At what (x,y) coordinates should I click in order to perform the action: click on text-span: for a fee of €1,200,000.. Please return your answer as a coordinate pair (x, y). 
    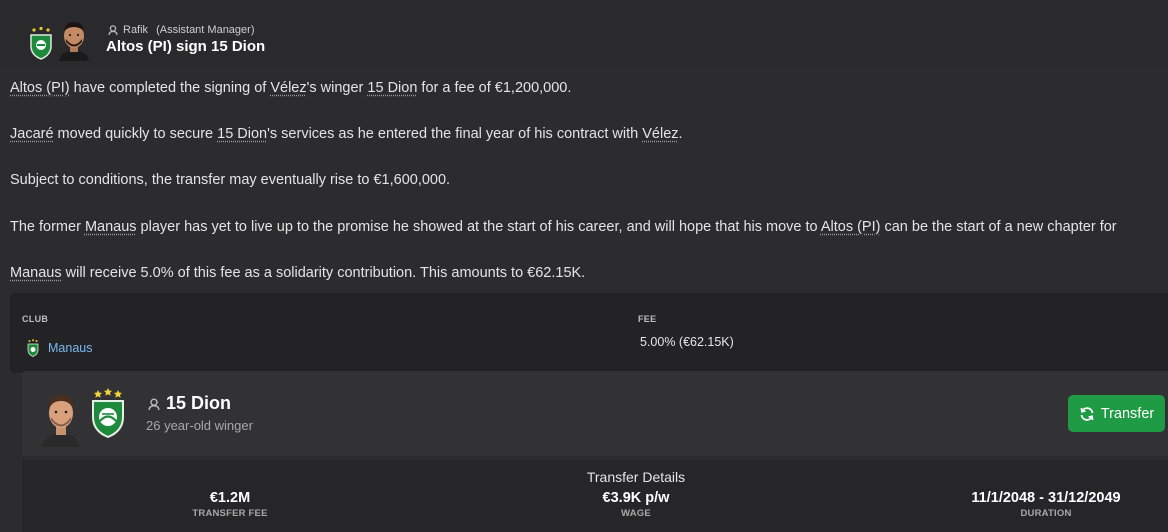
    Looking at the image, I should click on (494, 88).